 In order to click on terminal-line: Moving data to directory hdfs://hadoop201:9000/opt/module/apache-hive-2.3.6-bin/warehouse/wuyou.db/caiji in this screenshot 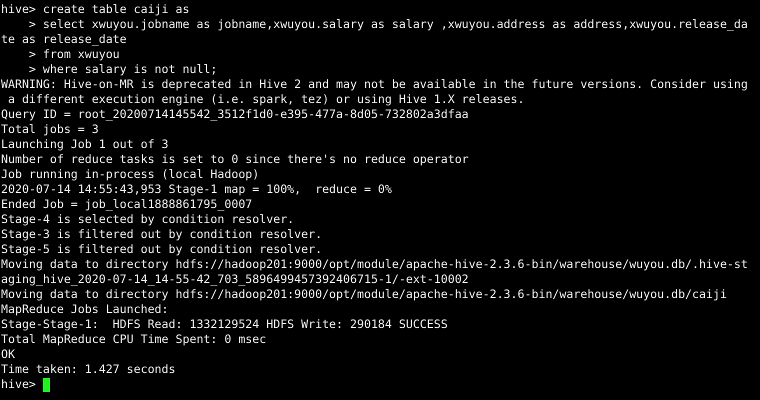, I will do `click(364, 294)`.